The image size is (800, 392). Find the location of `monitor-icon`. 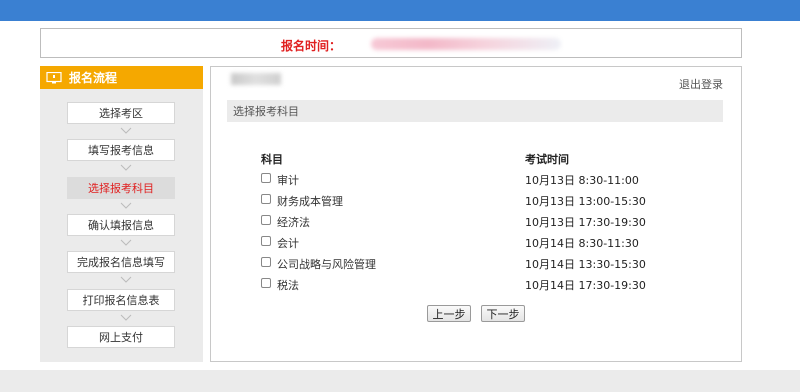

monitor-icon is located at coordinates (54, 77).